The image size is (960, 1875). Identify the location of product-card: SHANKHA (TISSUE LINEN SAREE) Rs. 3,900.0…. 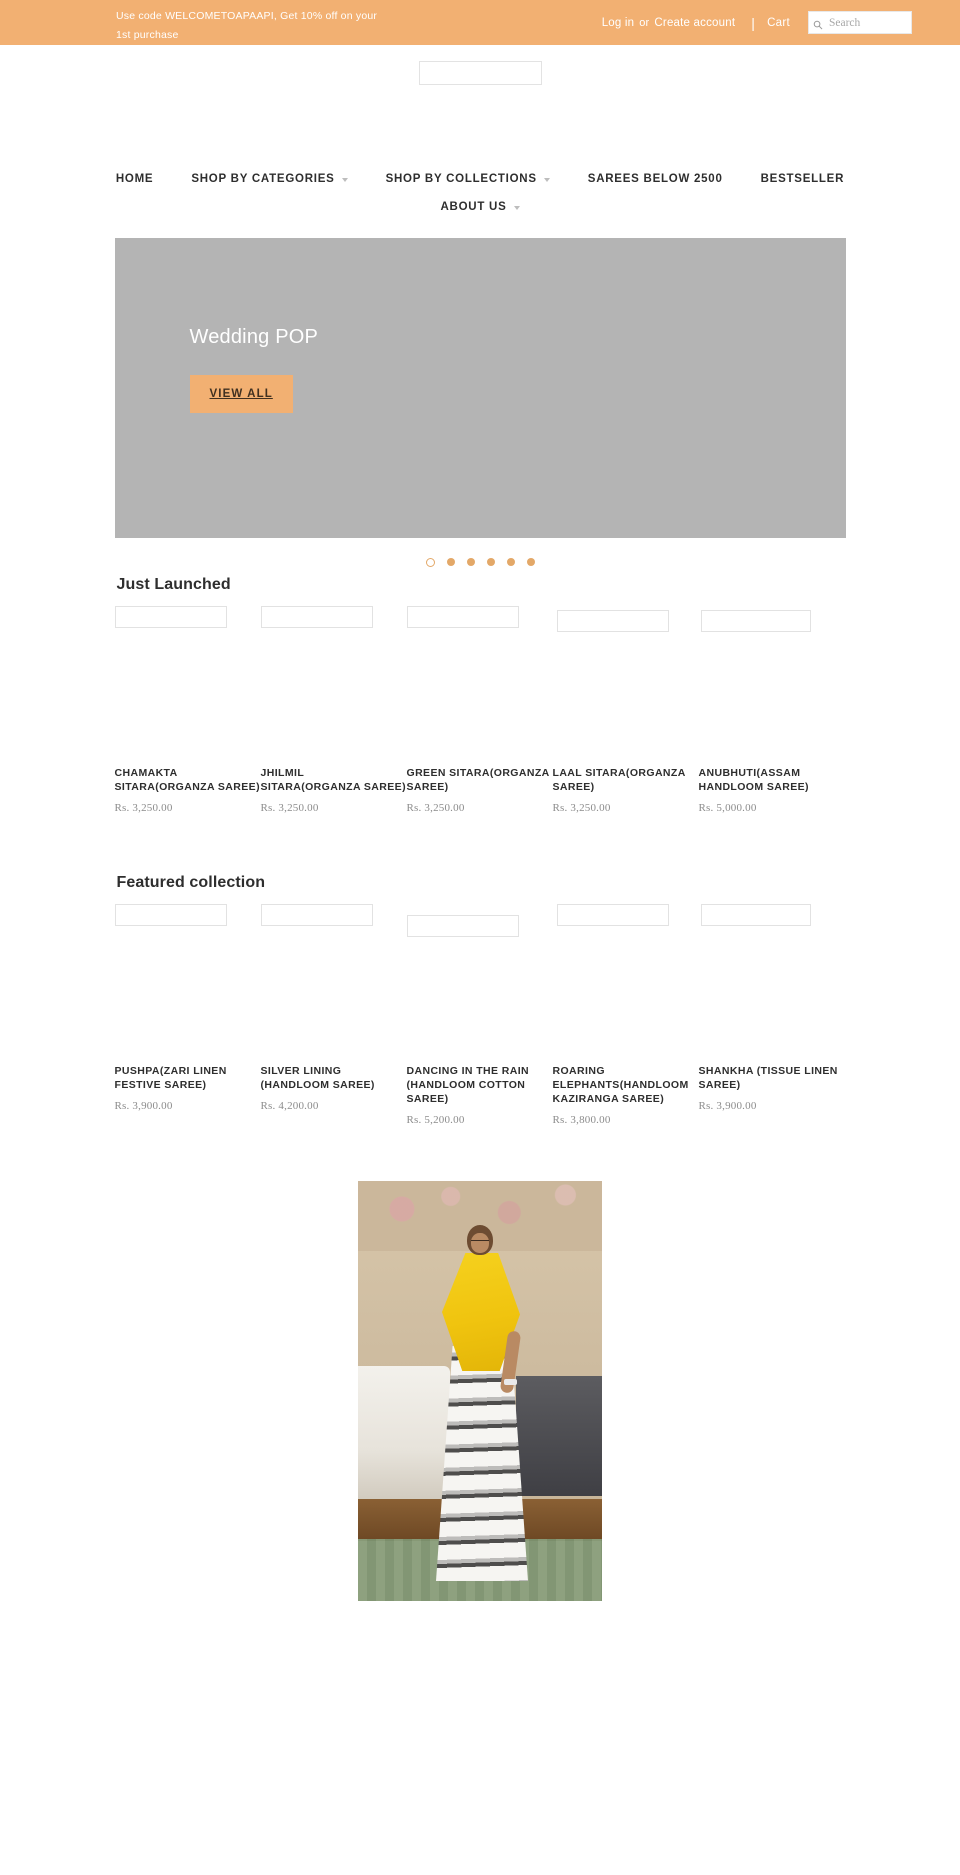
(772, 1008).